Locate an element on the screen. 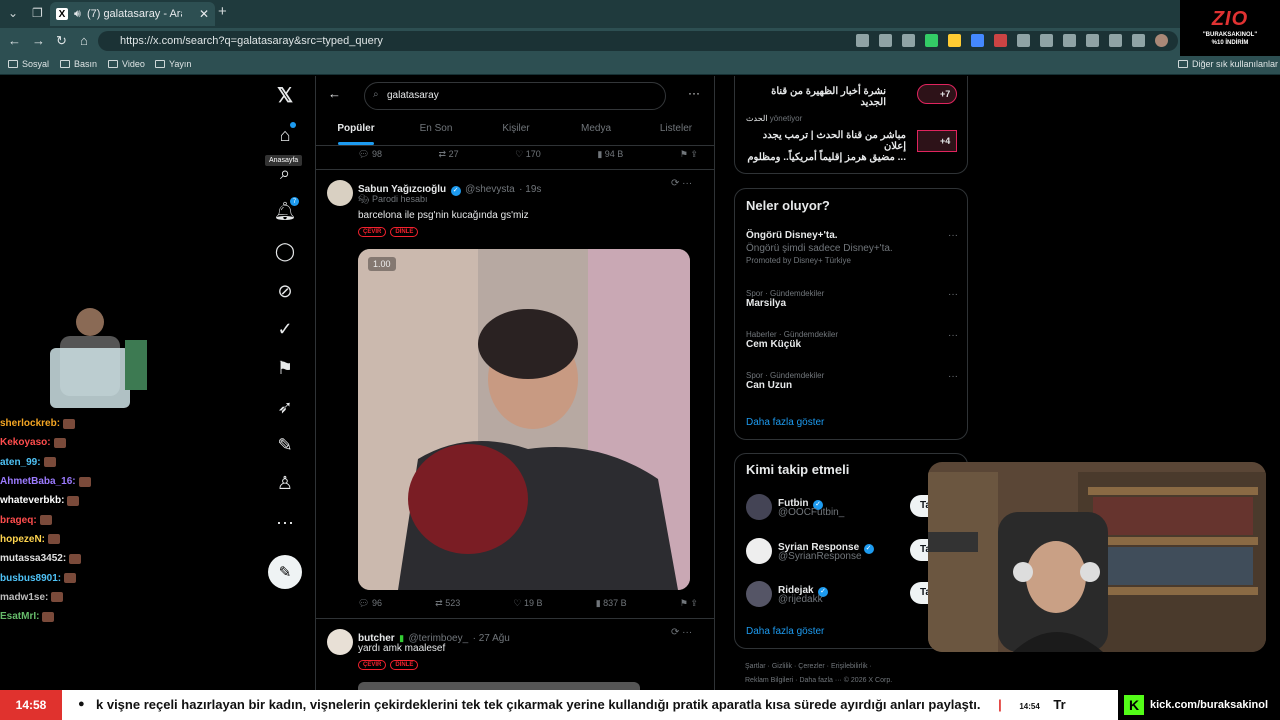 The height and width of the screenshot is (720, 1280). news-badge: +7 is located at coordinates (937, 94).